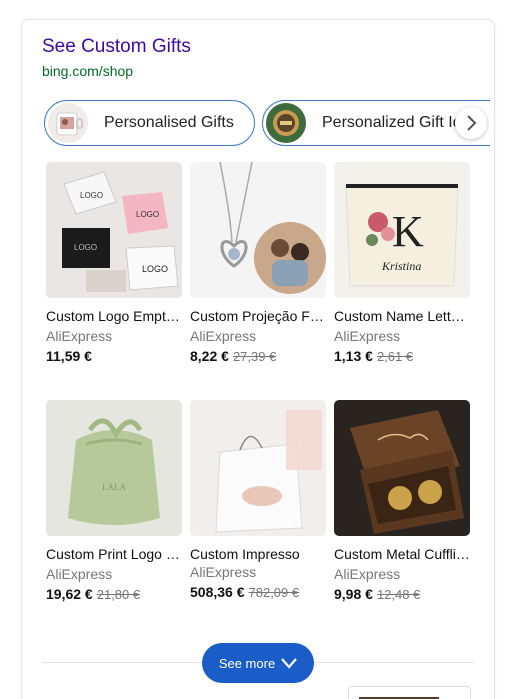 The image size is (512, 699). What do you see at coordinates (398, 594) in the screenshot?
I see `old-price: 12,48 €` at bounding box center [398, 594].